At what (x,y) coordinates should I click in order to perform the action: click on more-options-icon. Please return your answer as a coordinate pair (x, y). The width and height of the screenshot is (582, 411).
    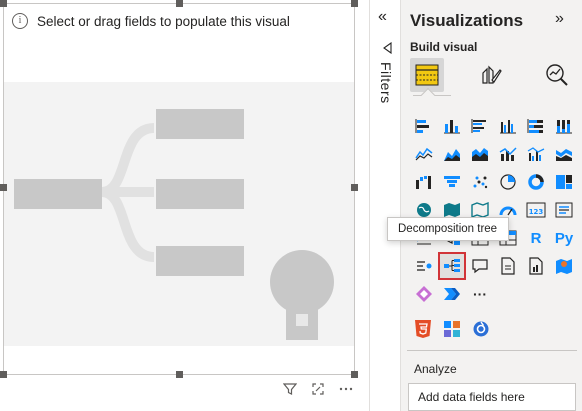
    Looking at the image, I should click on (346, 389).